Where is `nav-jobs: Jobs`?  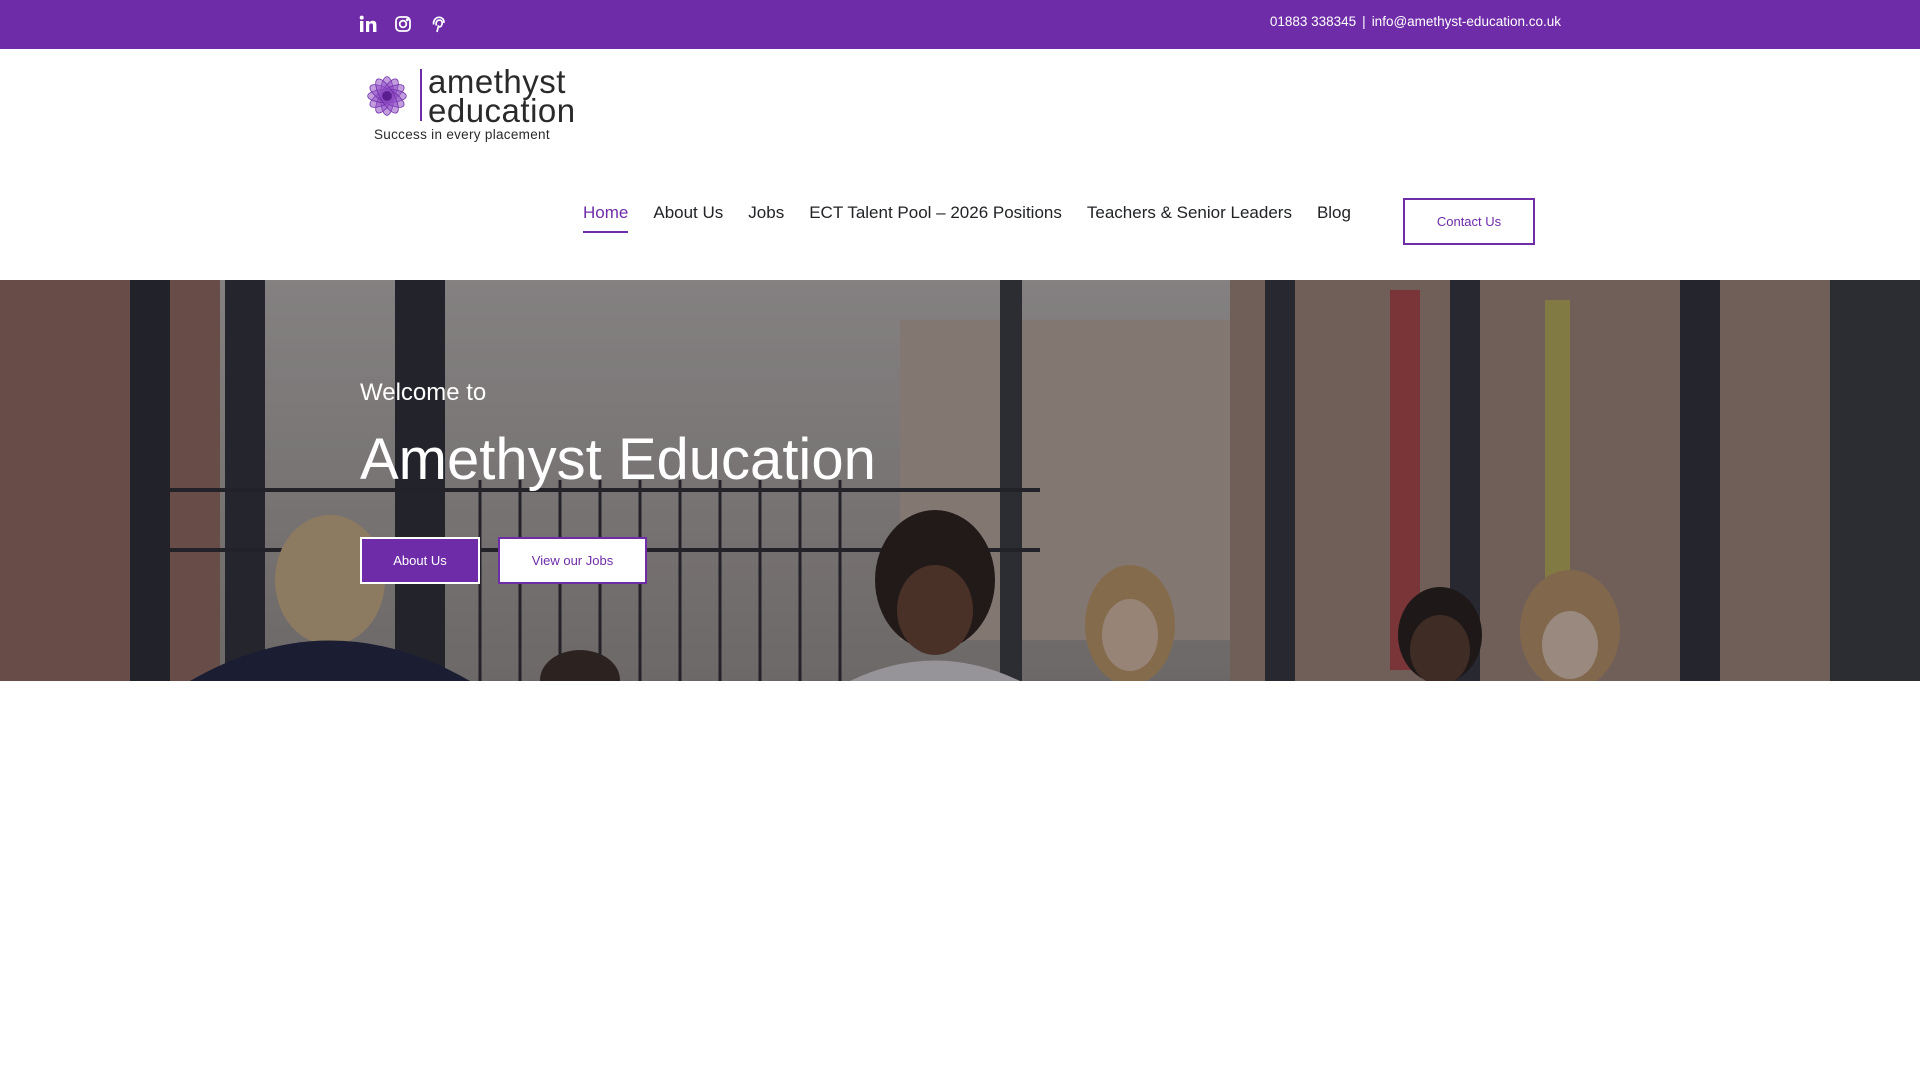 nav-jobs: Jobs is located at coordinates (766, 218).